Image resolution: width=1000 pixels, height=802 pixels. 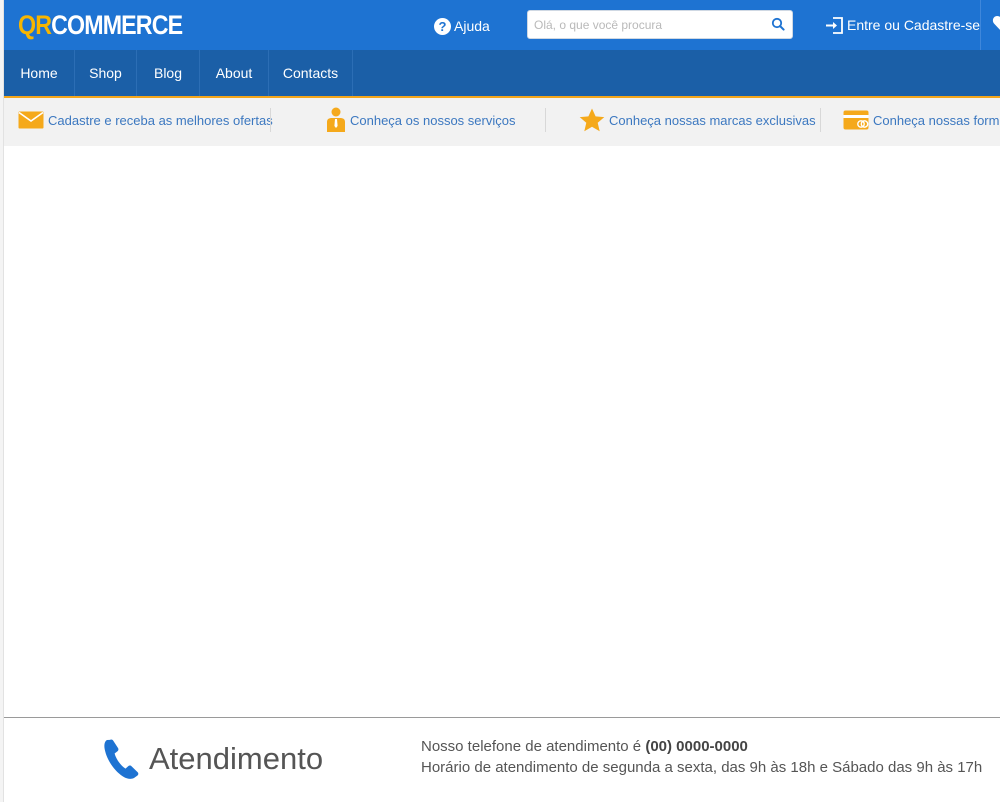 I want to click on help-link: ? Ajuda, so click(x=462, y=26).